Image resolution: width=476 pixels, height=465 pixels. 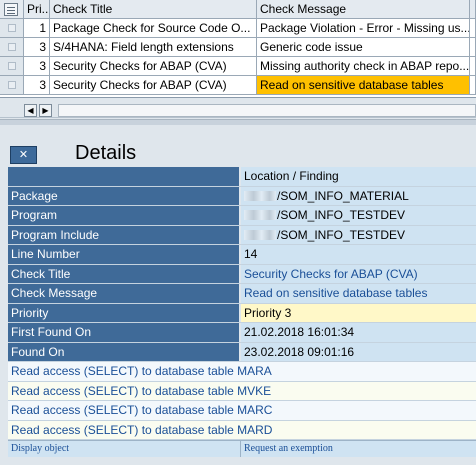 I want to click on detail-label: Program, so click(x=124, y=215).